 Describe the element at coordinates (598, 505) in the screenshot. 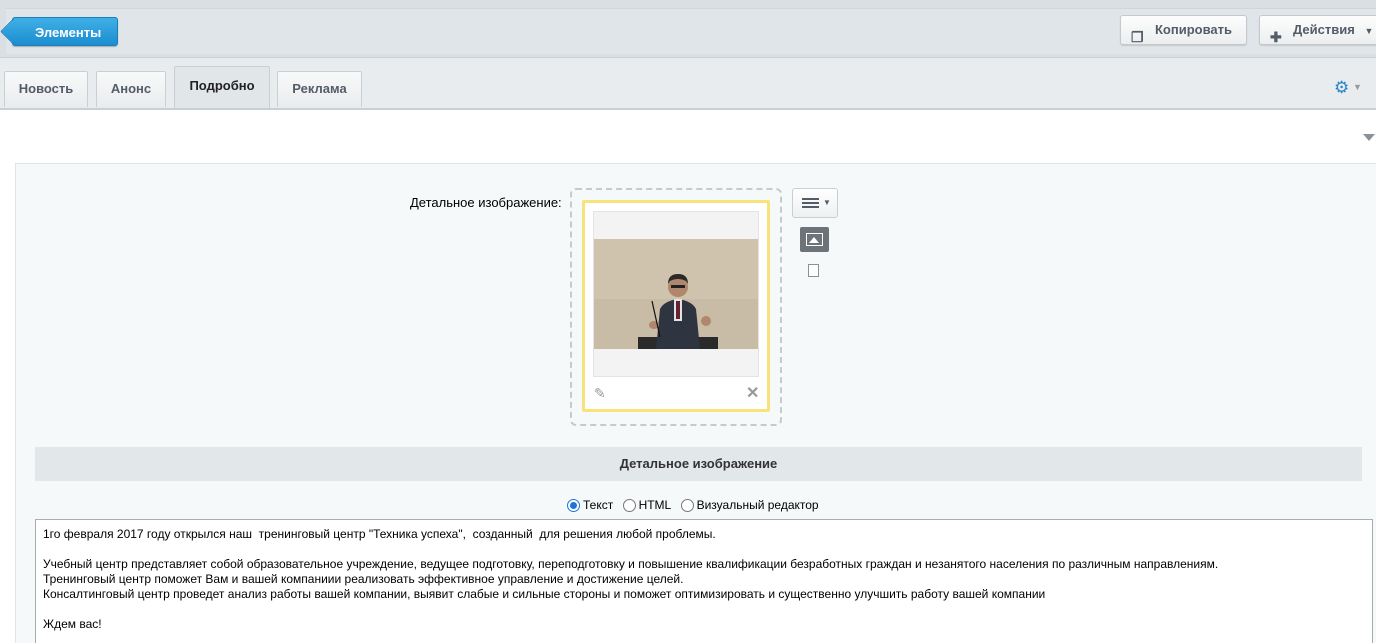

I see `radio-text-label: Текст` at that location.